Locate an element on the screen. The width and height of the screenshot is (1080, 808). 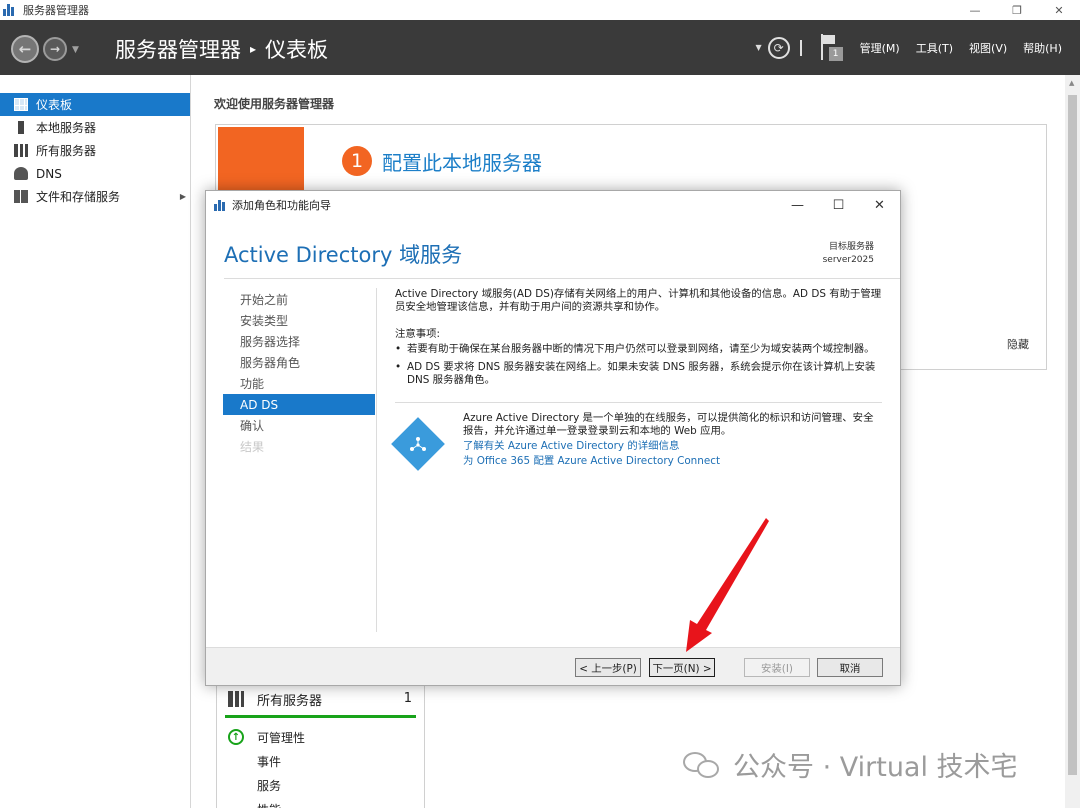
wizard-app-icon is located at coordinates (220, 205).